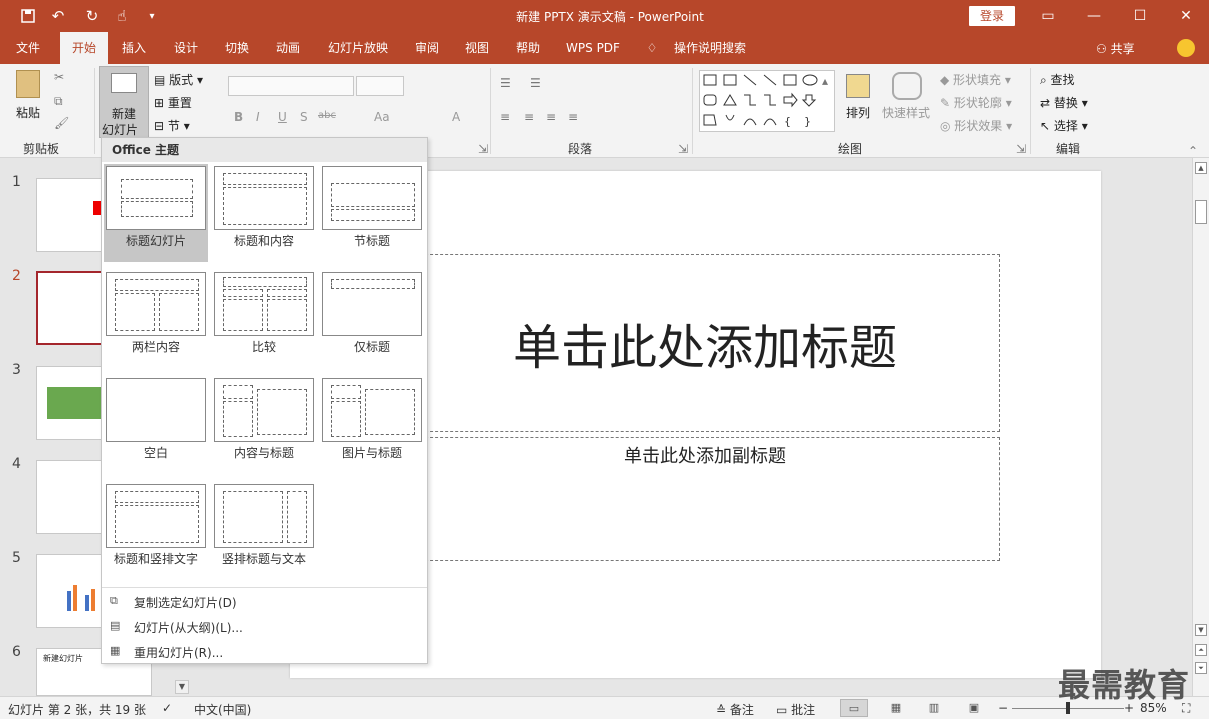 This screenshot has width=1209, height=719. Describe the element at coordinates (858, 112) in the screenshot. I see `arrange-button: 排列` at that location.